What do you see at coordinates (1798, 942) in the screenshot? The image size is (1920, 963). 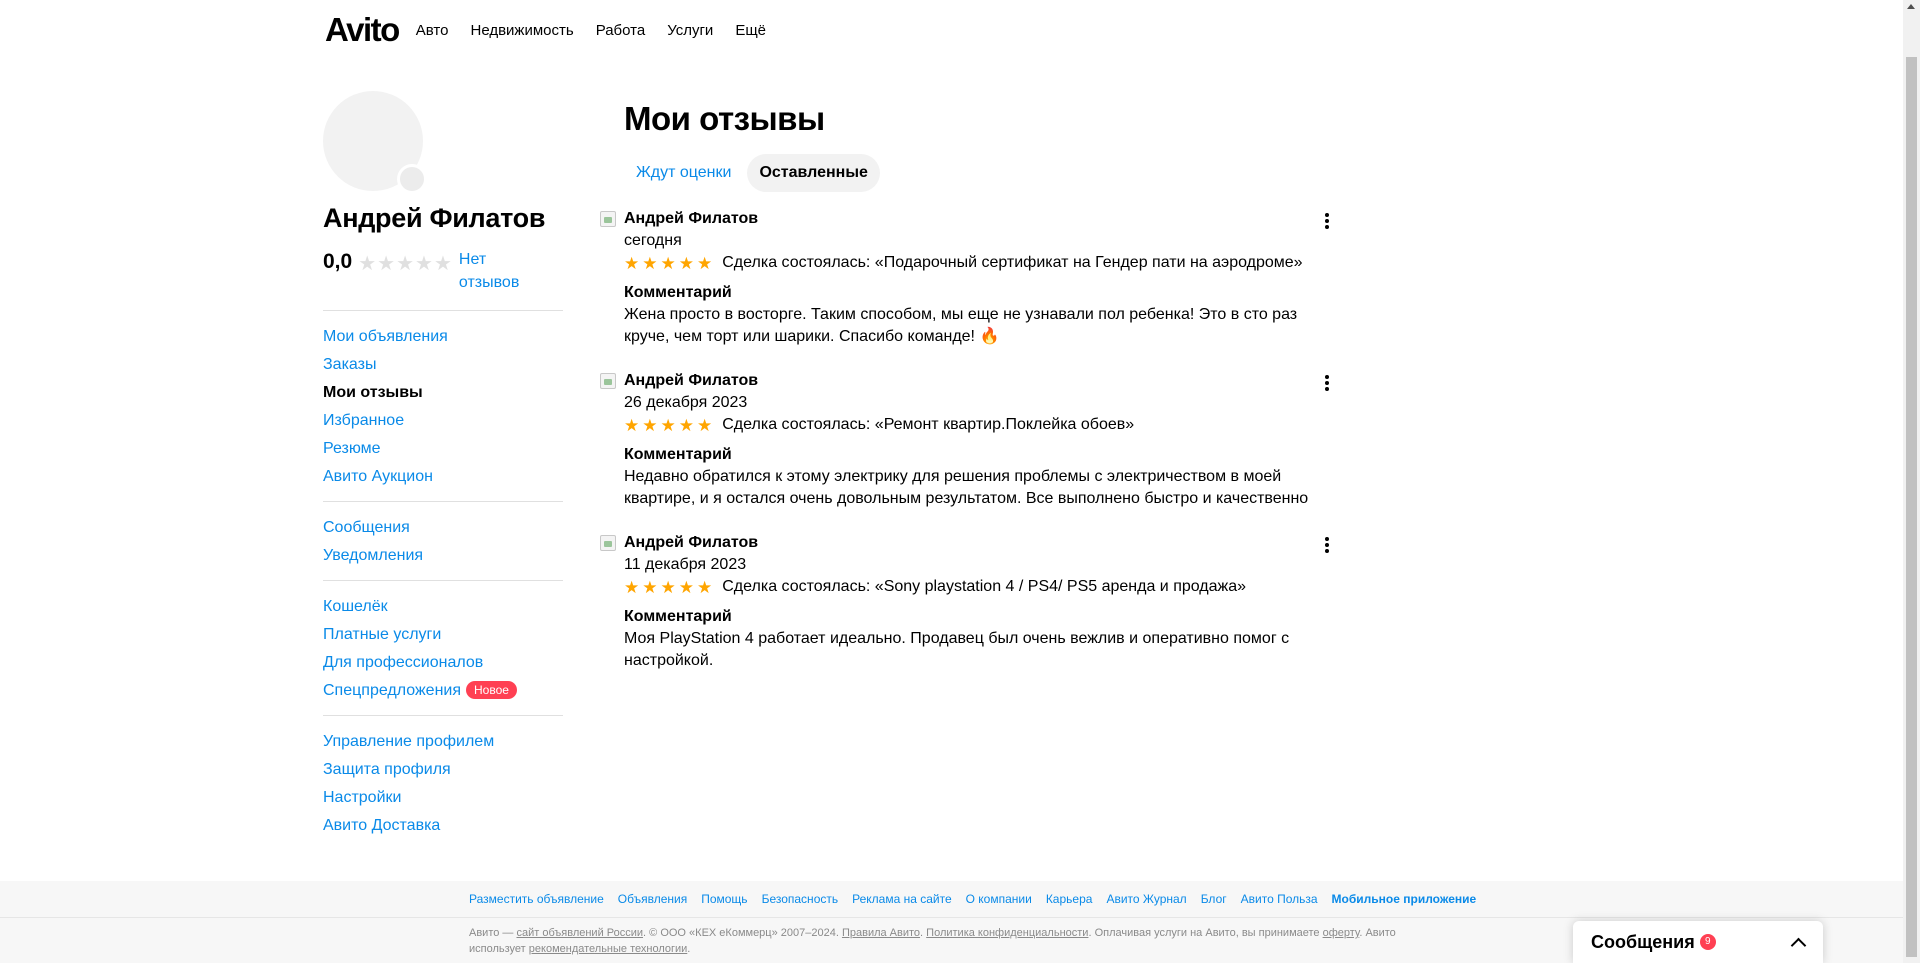 I see `chevron-up-icon` at bounding box center [1798, 942].